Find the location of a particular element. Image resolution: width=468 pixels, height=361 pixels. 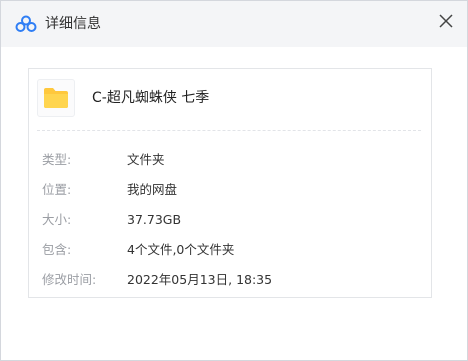

property-value: 37.73GB is located at coordinates (154, 219).